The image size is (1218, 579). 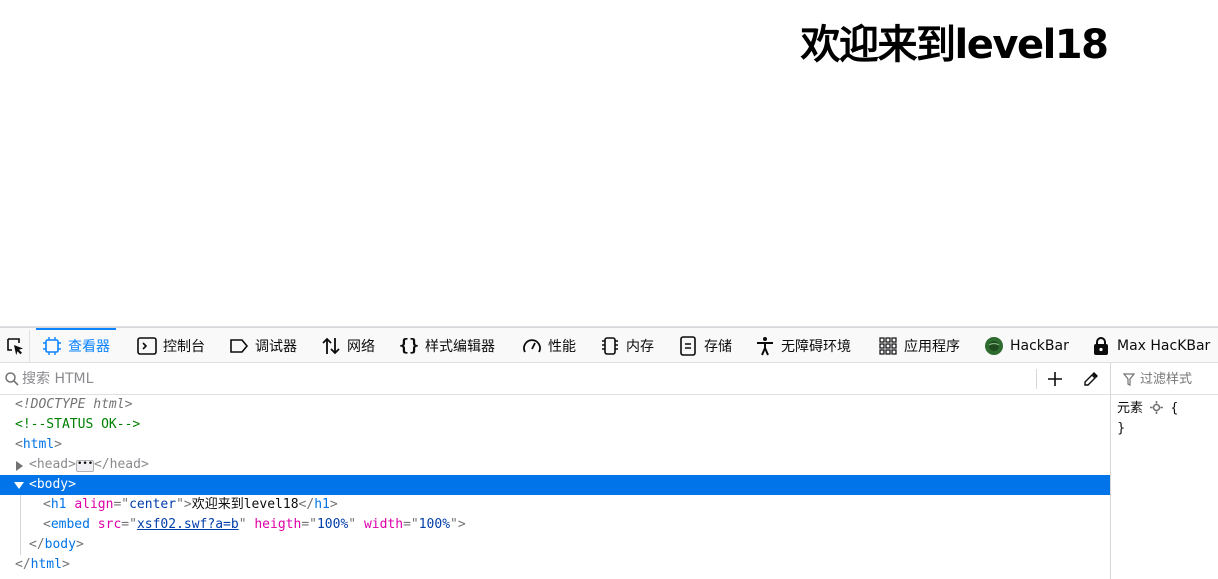 I want to click on tab-label: 控制台, so click(x=184, y=347).